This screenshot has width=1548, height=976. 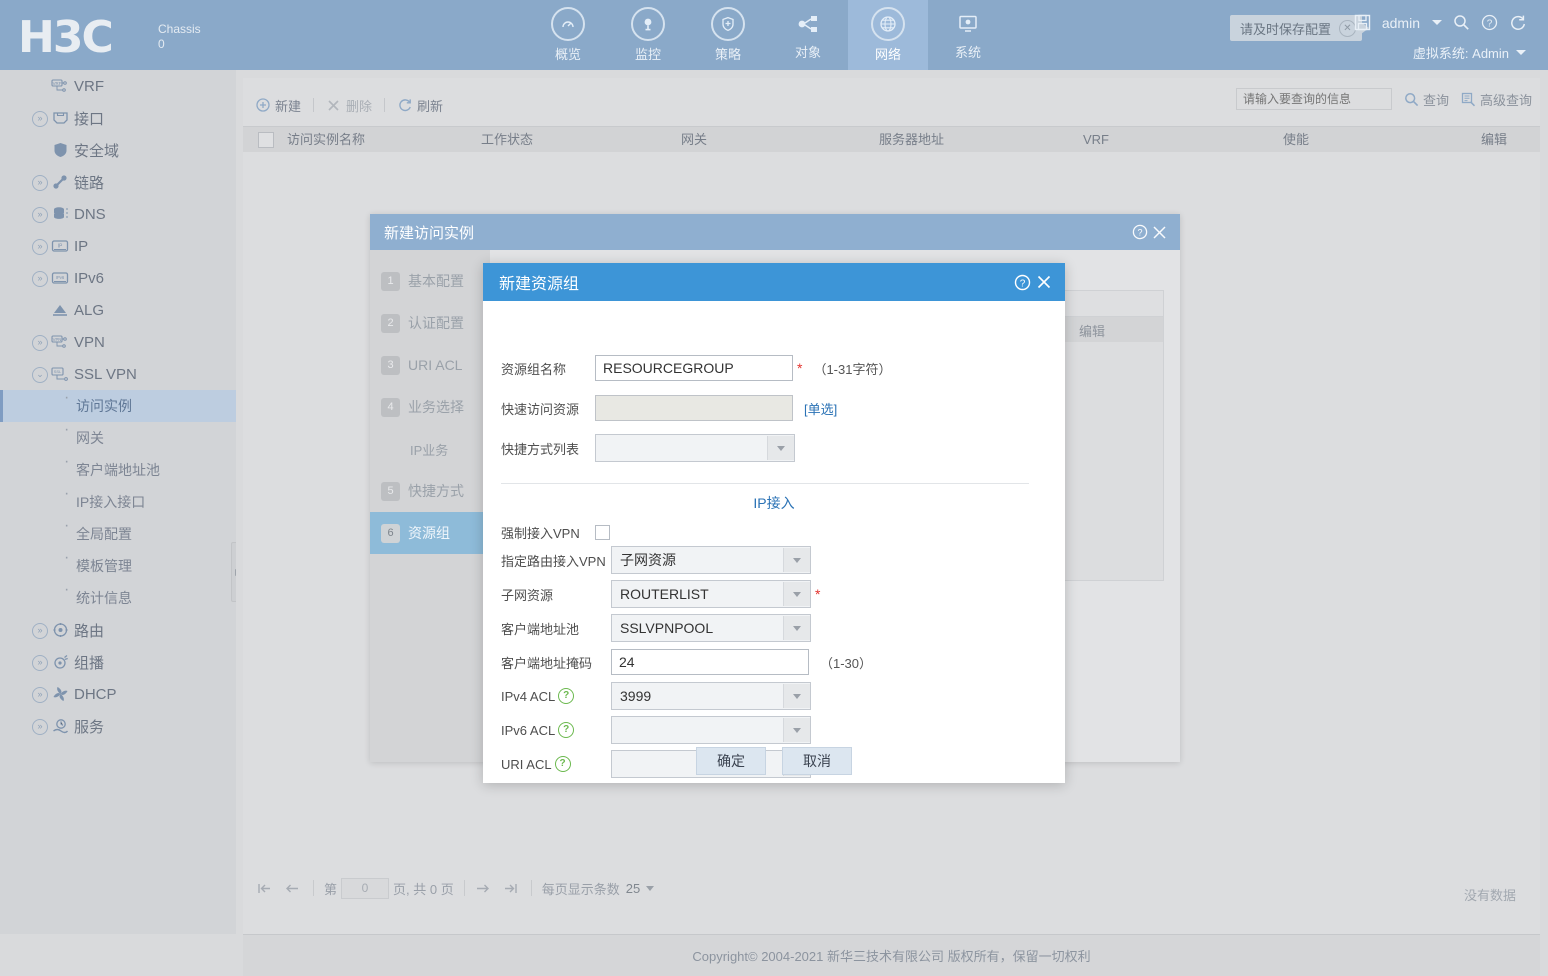 I want to click on force-vpn-checkbox, so click(x=602, y=532).